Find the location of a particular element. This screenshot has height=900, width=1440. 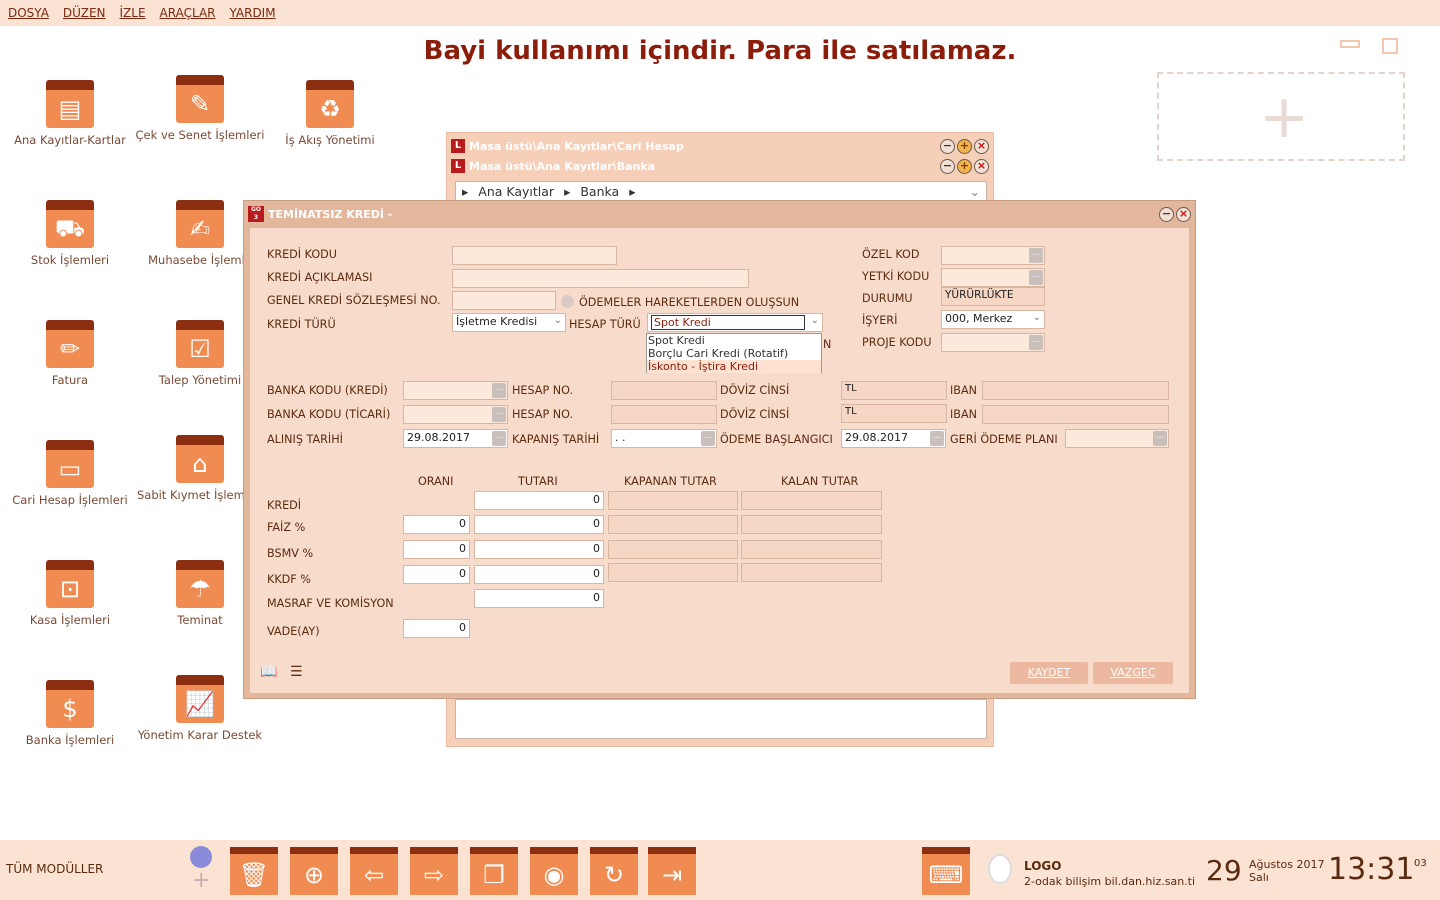

kredi-kodu-input is located at coordinates (534, 255).